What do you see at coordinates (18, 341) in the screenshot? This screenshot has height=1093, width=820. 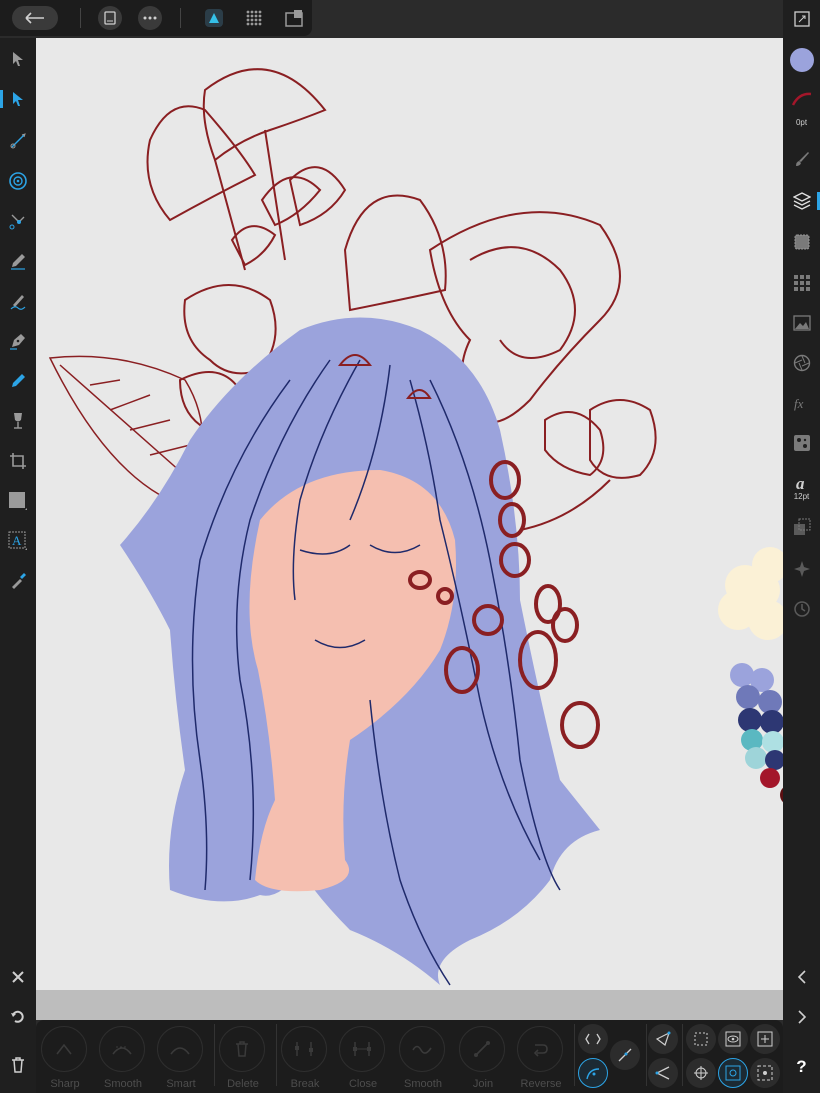 I see `pen-tool` at bounding box center [18, 341].